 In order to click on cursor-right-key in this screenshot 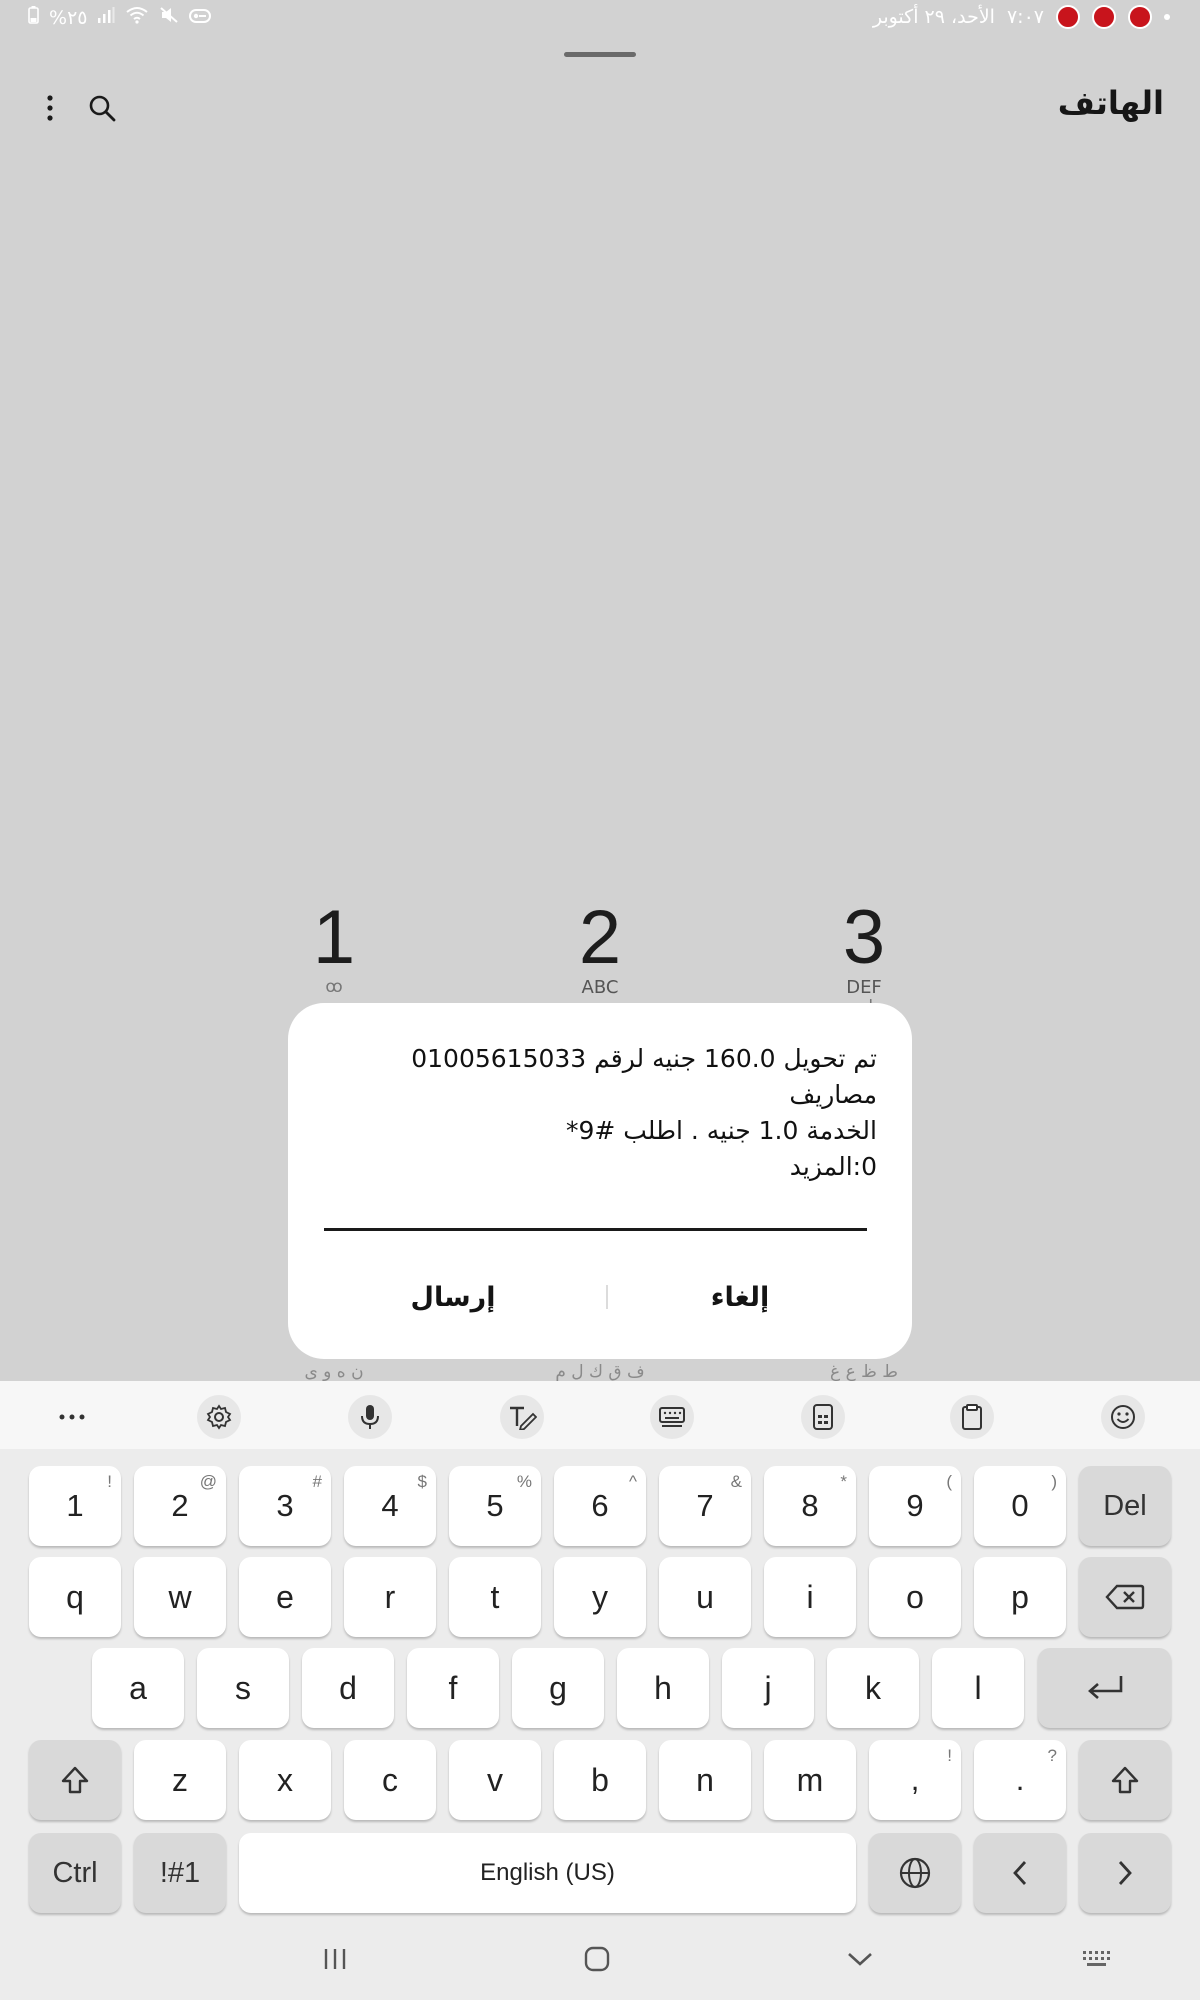, I will do `click(1125, 1873)`.